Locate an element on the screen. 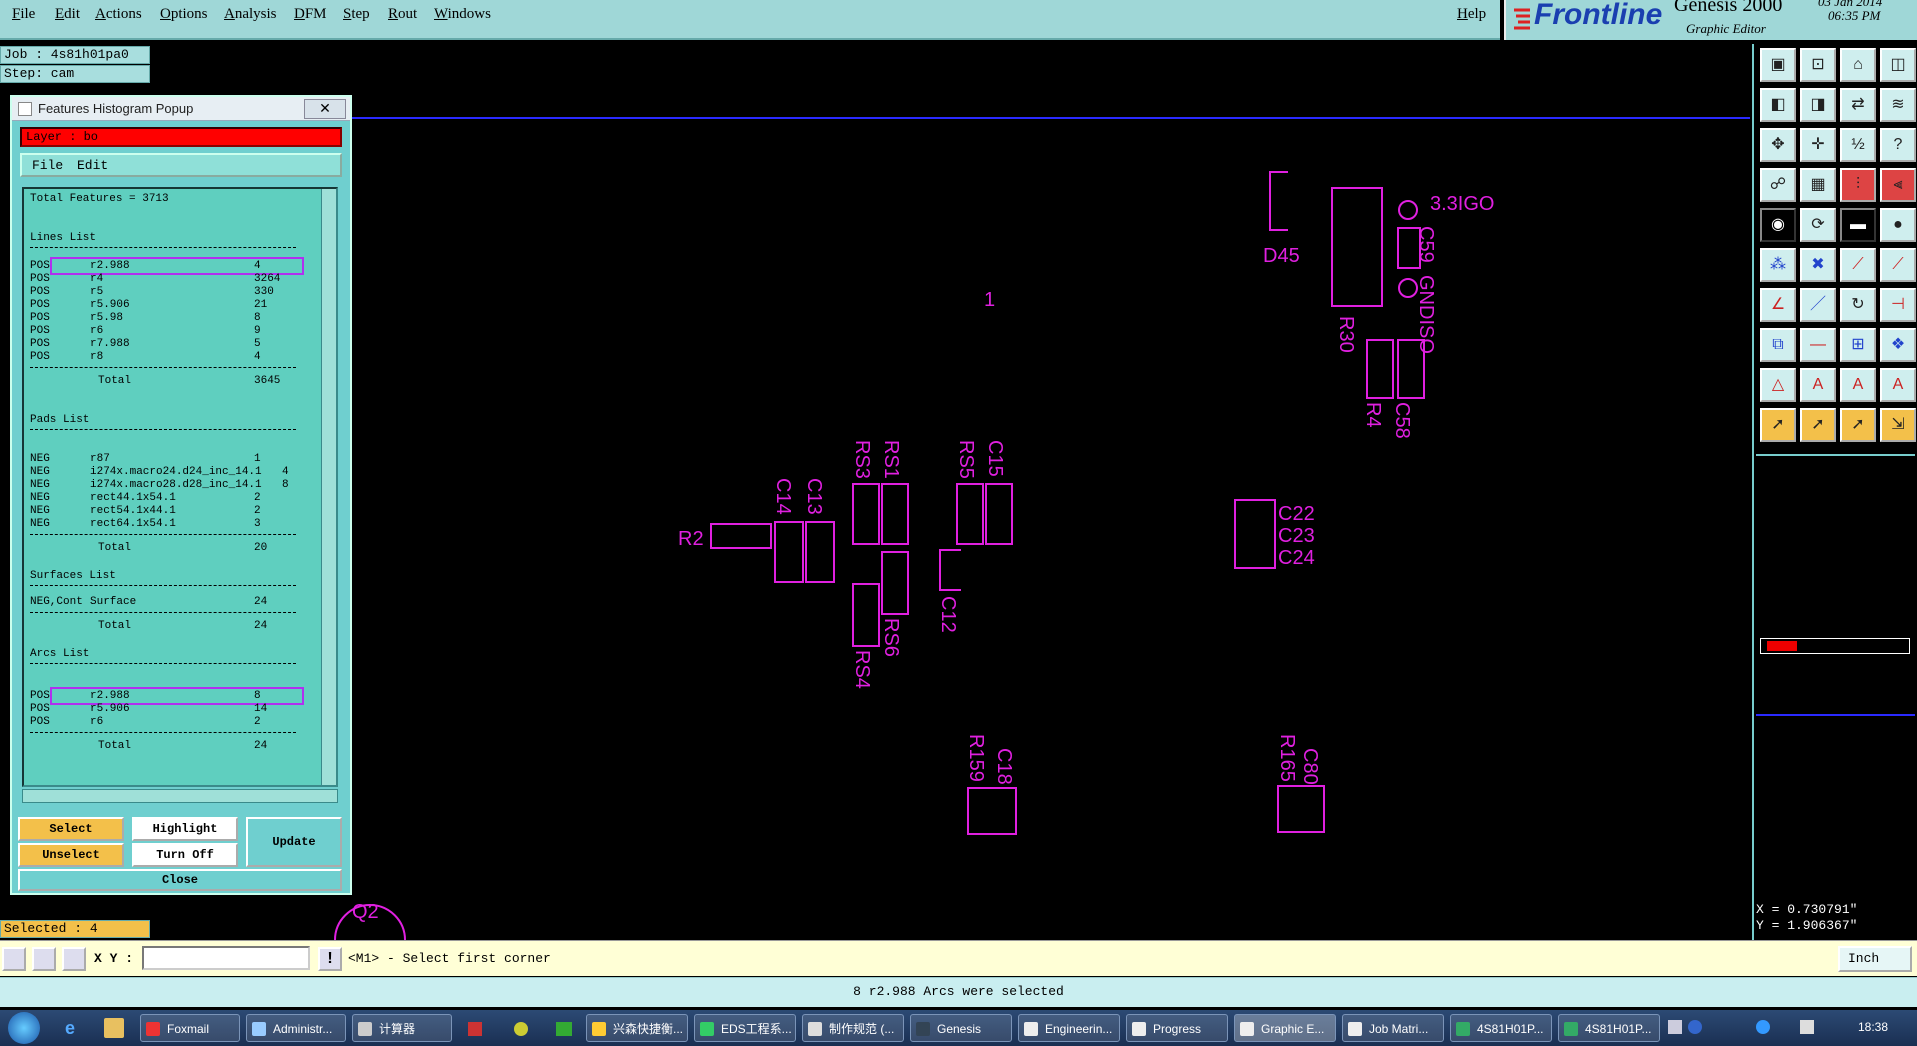 The image size is (1917, 1046). label-gndiso: GNDISO is located at coordinates (1426, 314).